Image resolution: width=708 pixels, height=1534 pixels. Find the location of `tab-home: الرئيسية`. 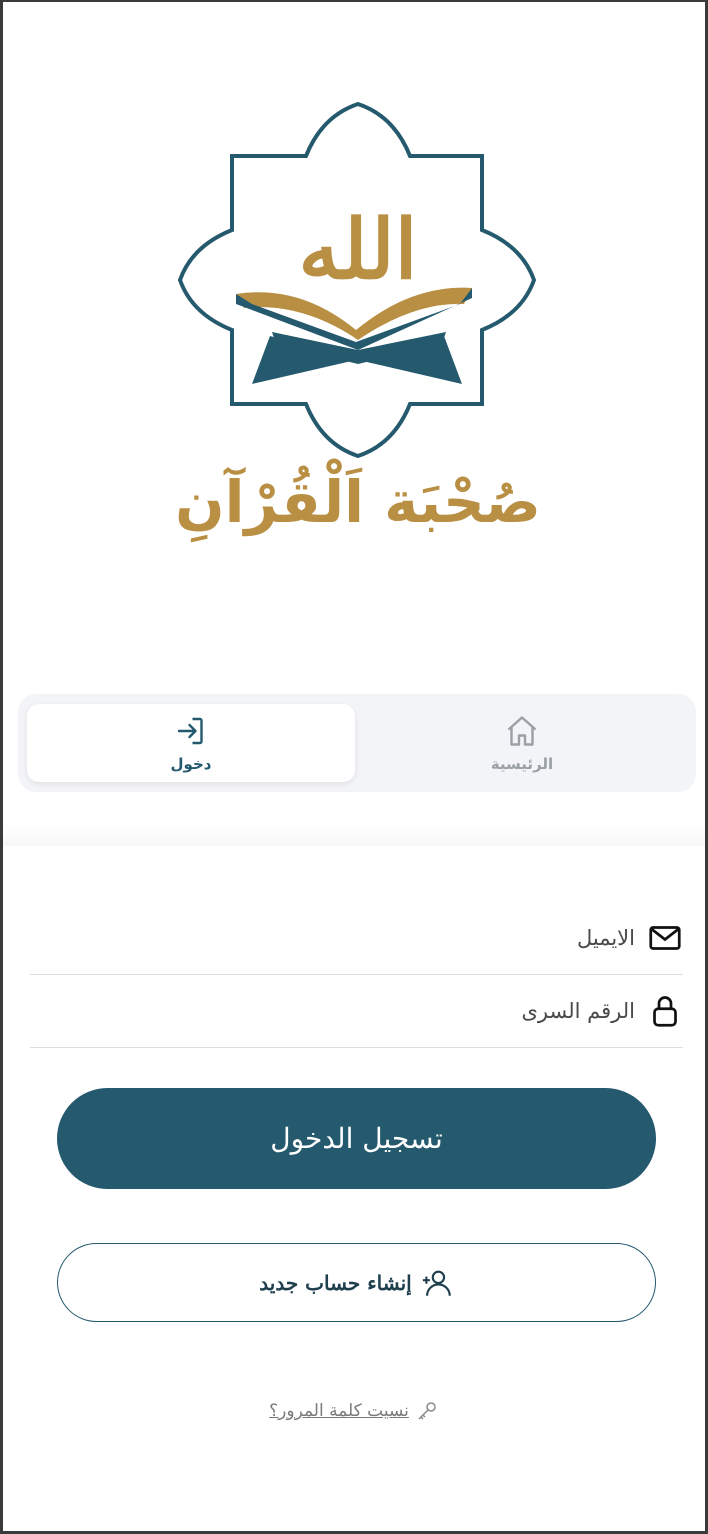

tab-home: الرئيسية is located at coordinates (522, 743).